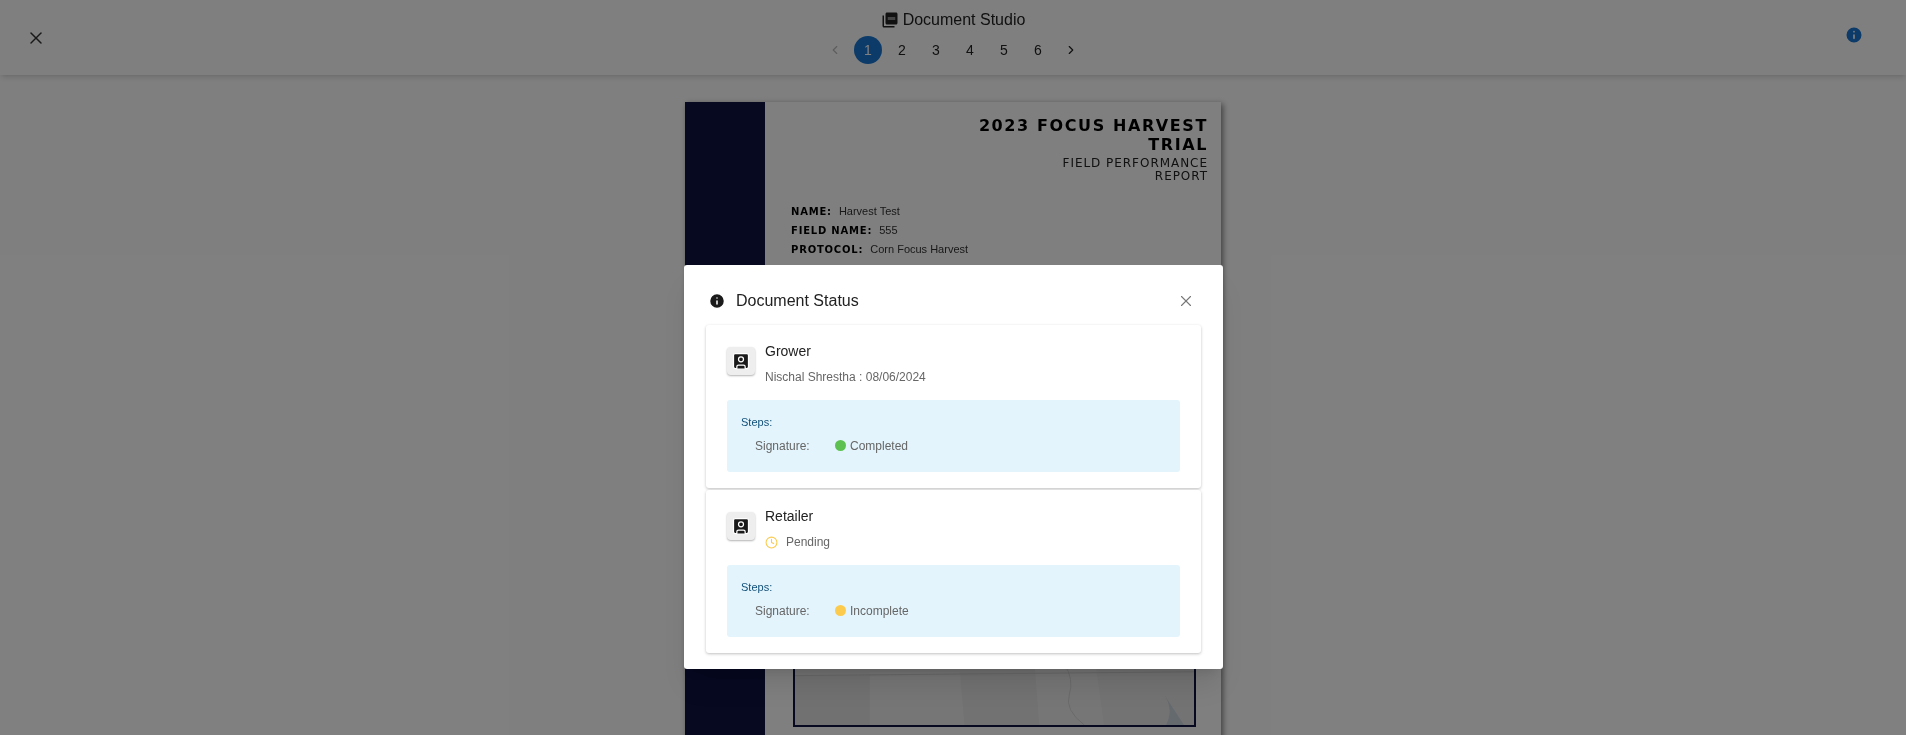 Image resolution: width=1906 pixels, height=735 pixels. Describe the element at coordinates (788, 351) in the screenshot. I see `party-role: Grower` at that location.